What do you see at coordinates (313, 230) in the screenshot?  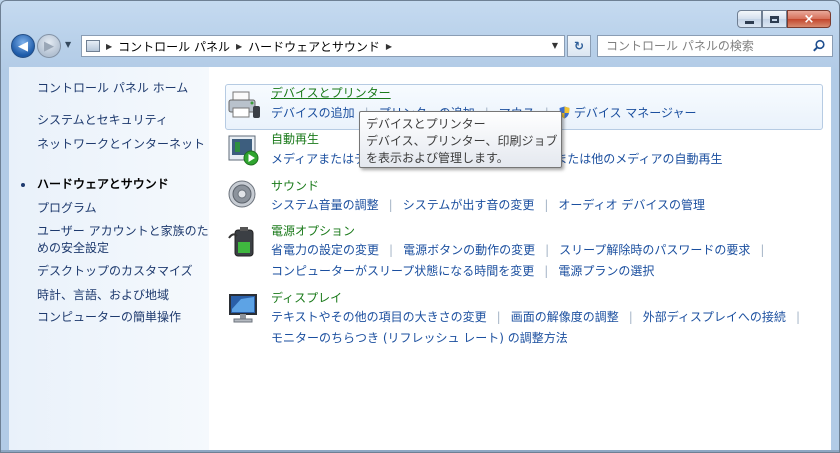 I see `power-options-title: 電源オプション` at bounding box center [313, 230].